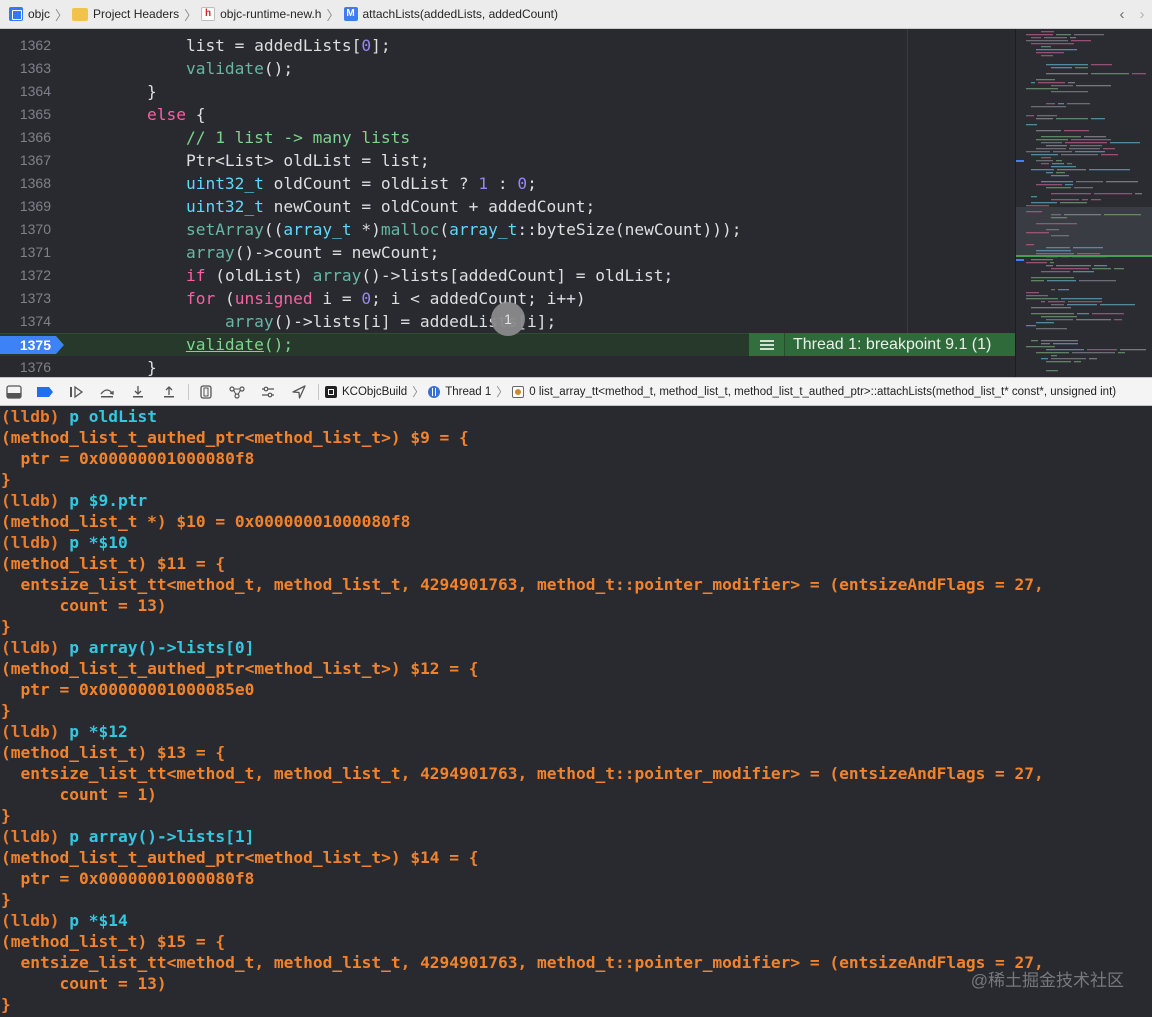 The height and width of the screenshot is (1017, 1152). What do you see at coordinates (331, 391) in the screenshot?
I see `app-target-icon` at bounding box center [331, 391].